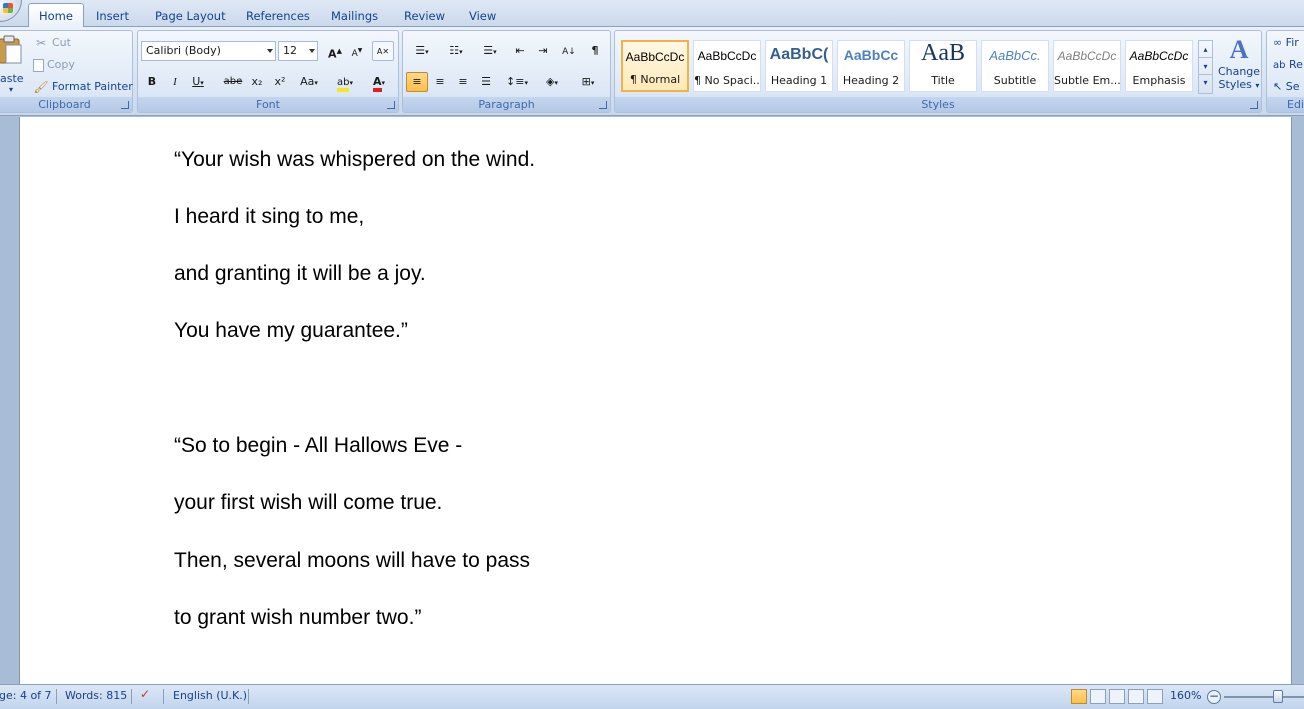  I want to click on align-center-icon: ≡, so click(440, 81).